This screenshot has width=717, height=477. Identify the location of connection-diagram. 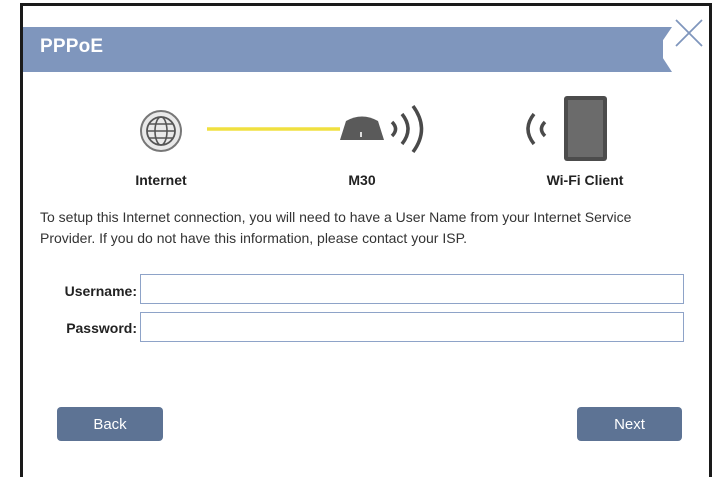
(373, 128).